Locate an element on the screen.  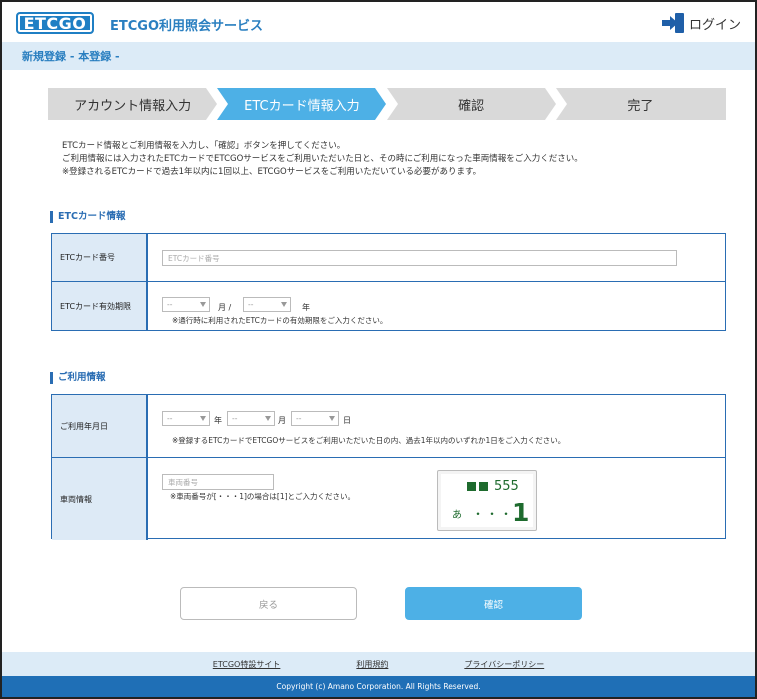
card-number-input: ETCカード番号 is located at coordinates (419, 258).